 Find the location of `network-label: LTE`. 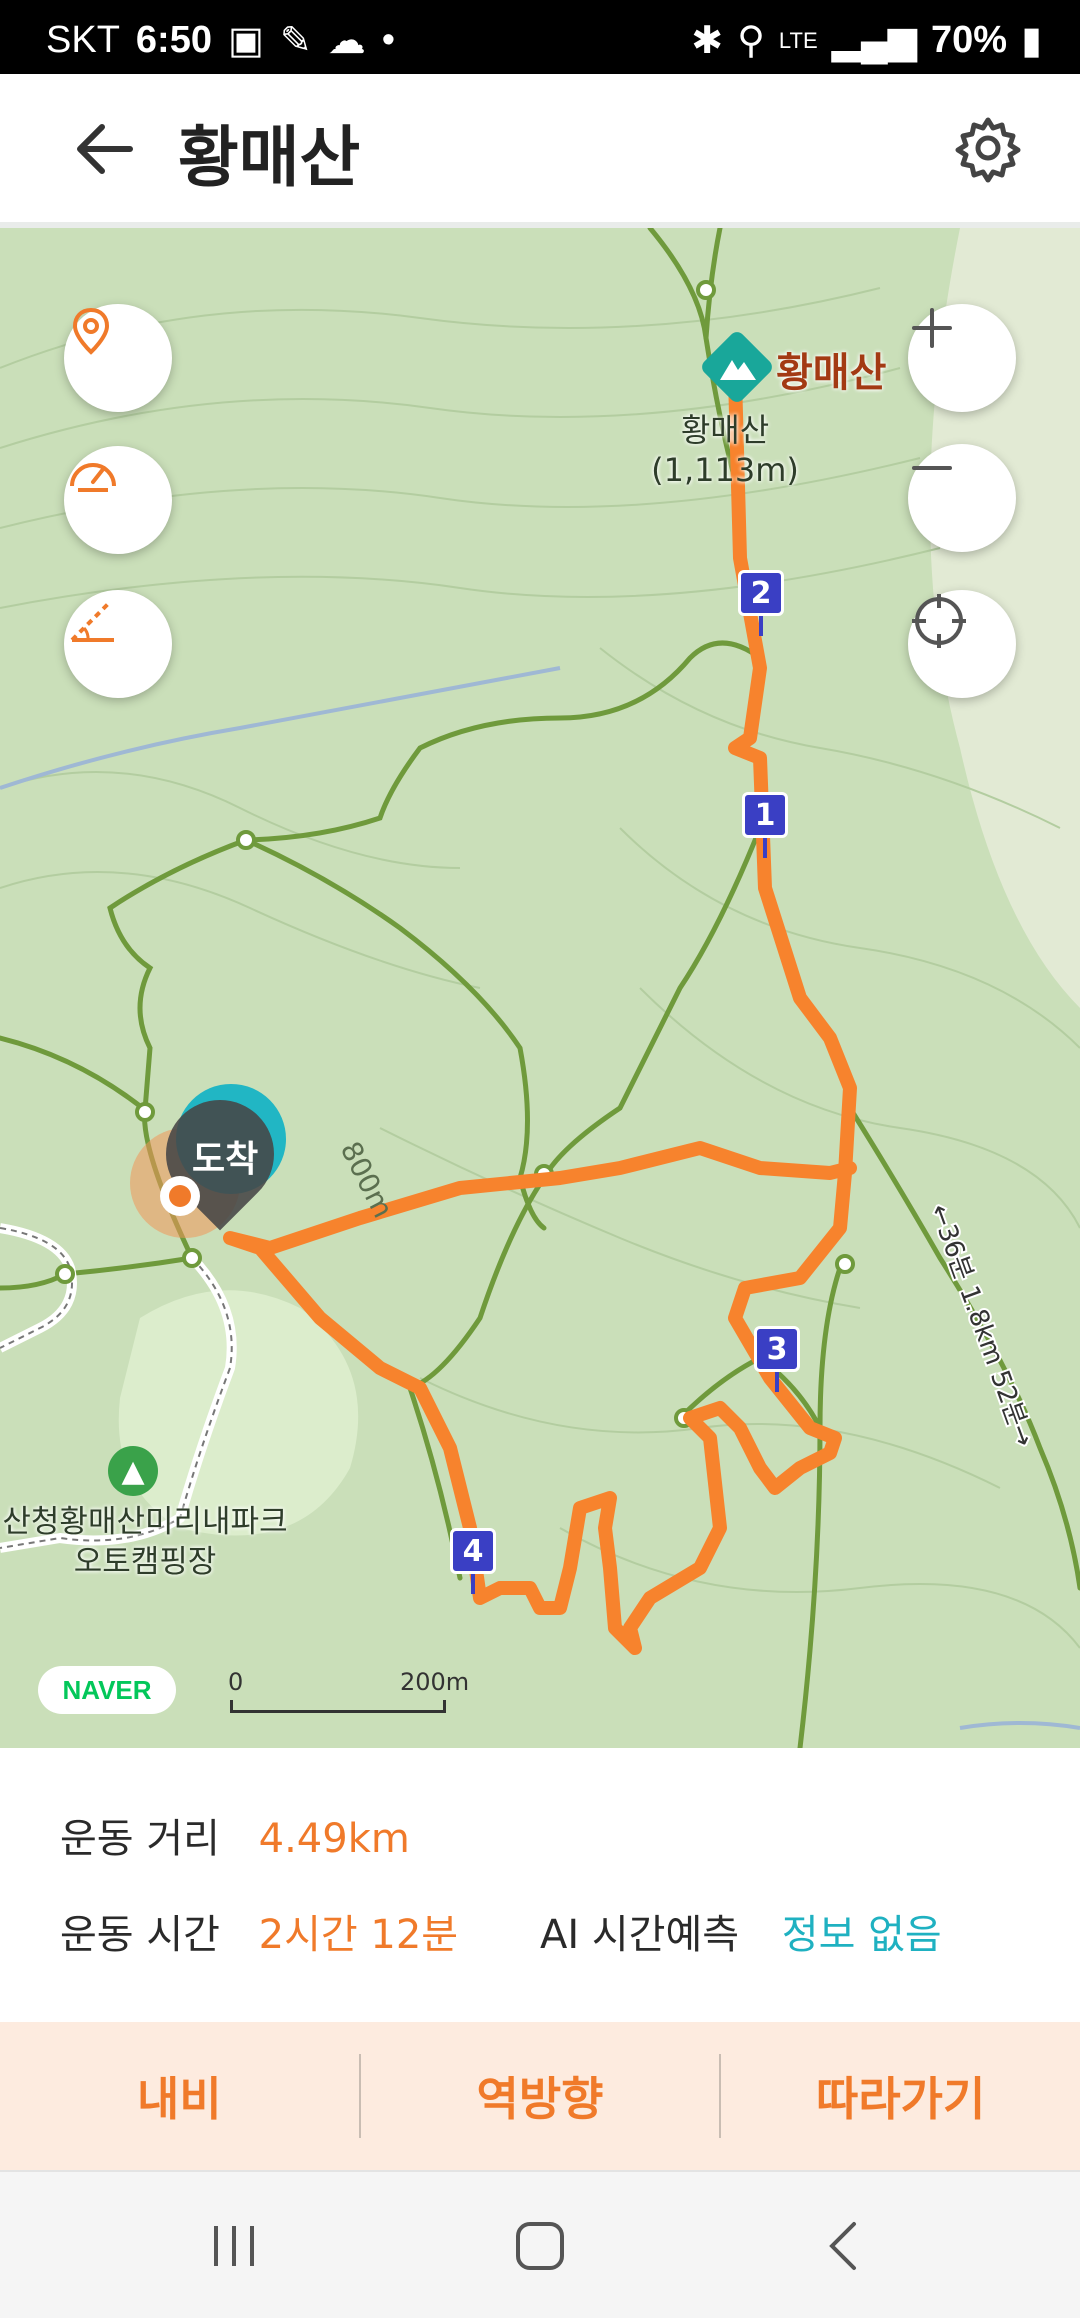

network-label: LTE is located at coordinates (798, 40).